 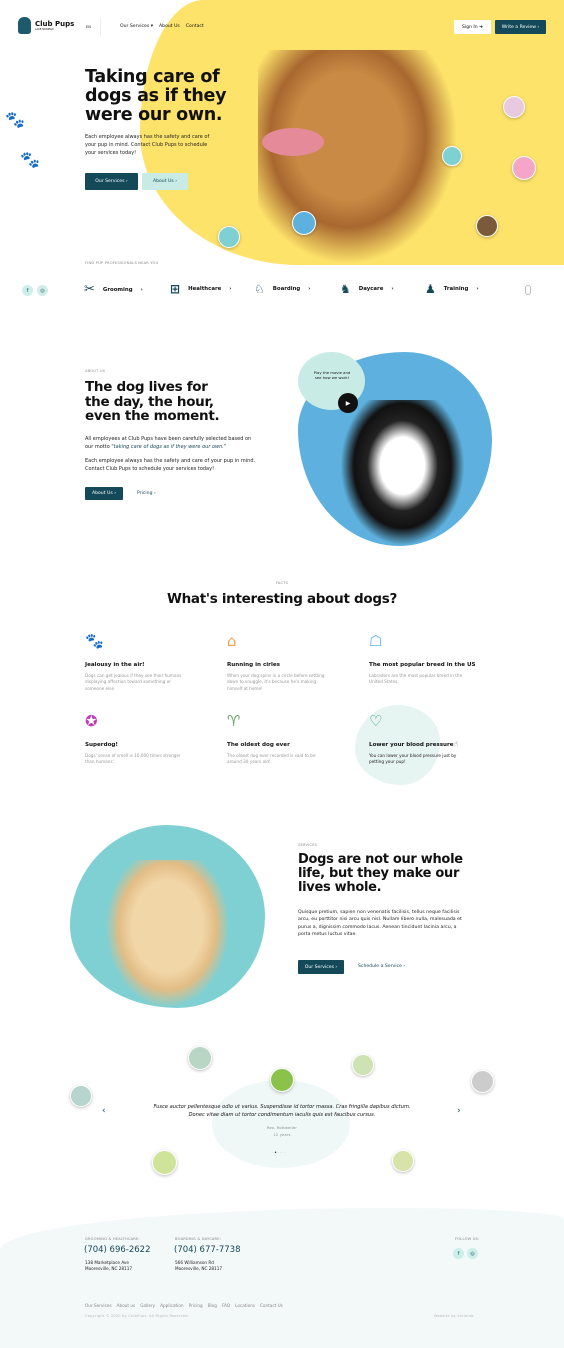 What do you see at coordinates (282, 583) in the screenshot?
I see `facts-label: FACTS` at bounding box center [282, 583].